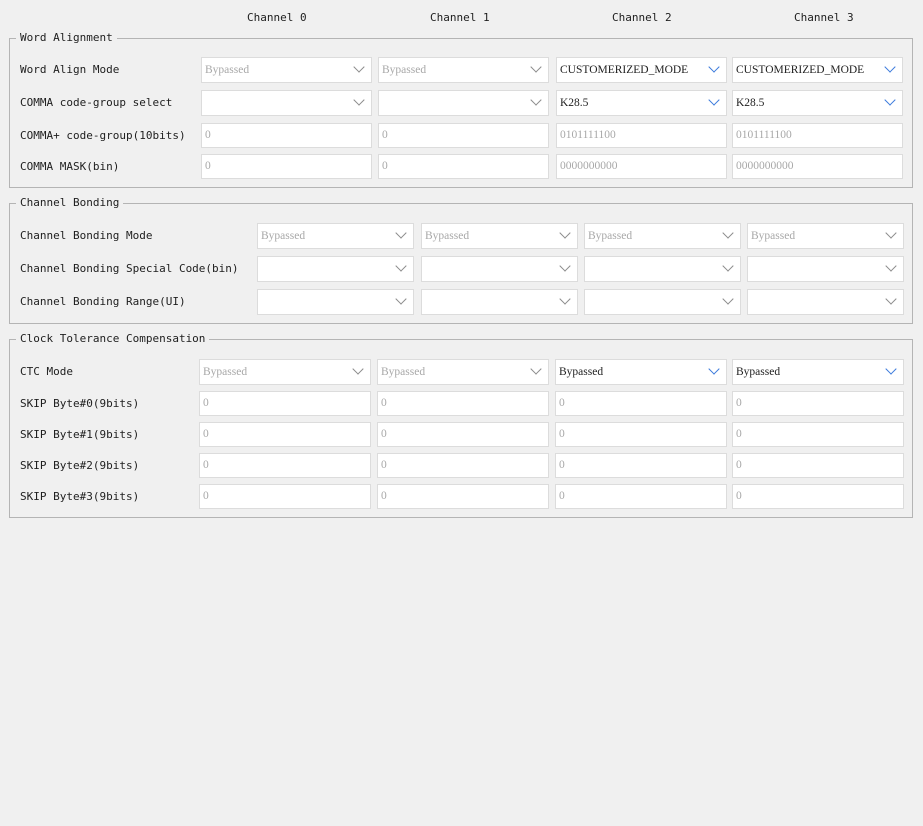  I want to click on comma-mask-bin-channel-0-field: 0, so click(286, 166).